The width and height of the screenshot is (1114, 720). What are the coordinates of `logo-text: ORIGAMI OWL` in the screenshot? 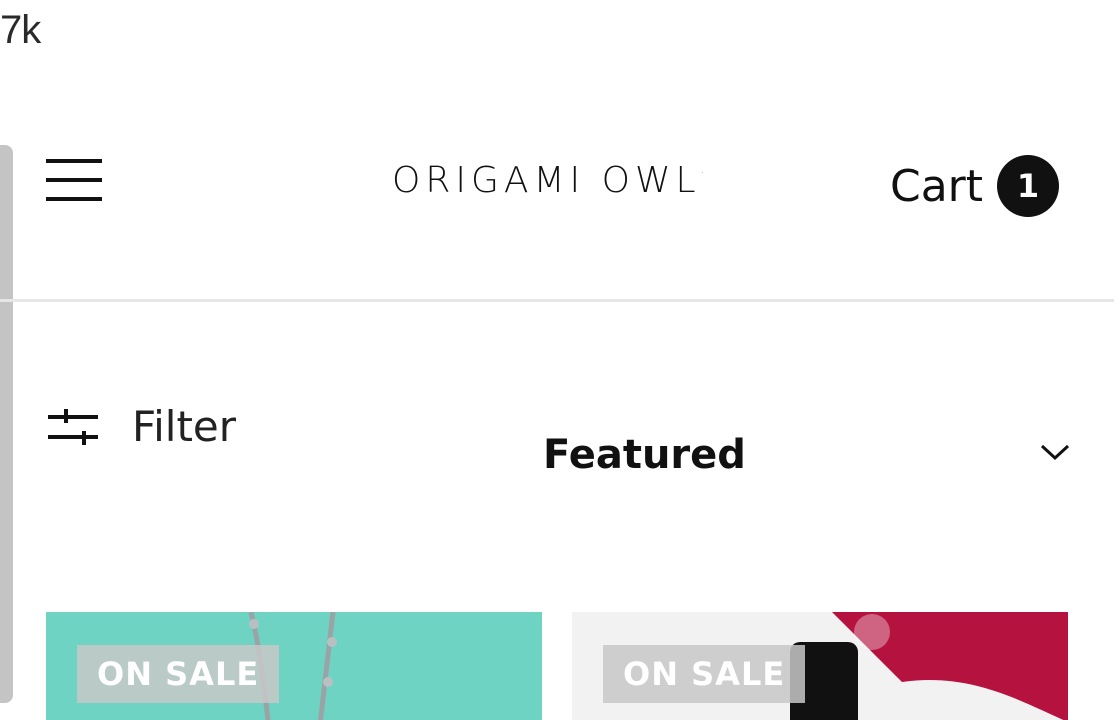 It's located at (546, 180).